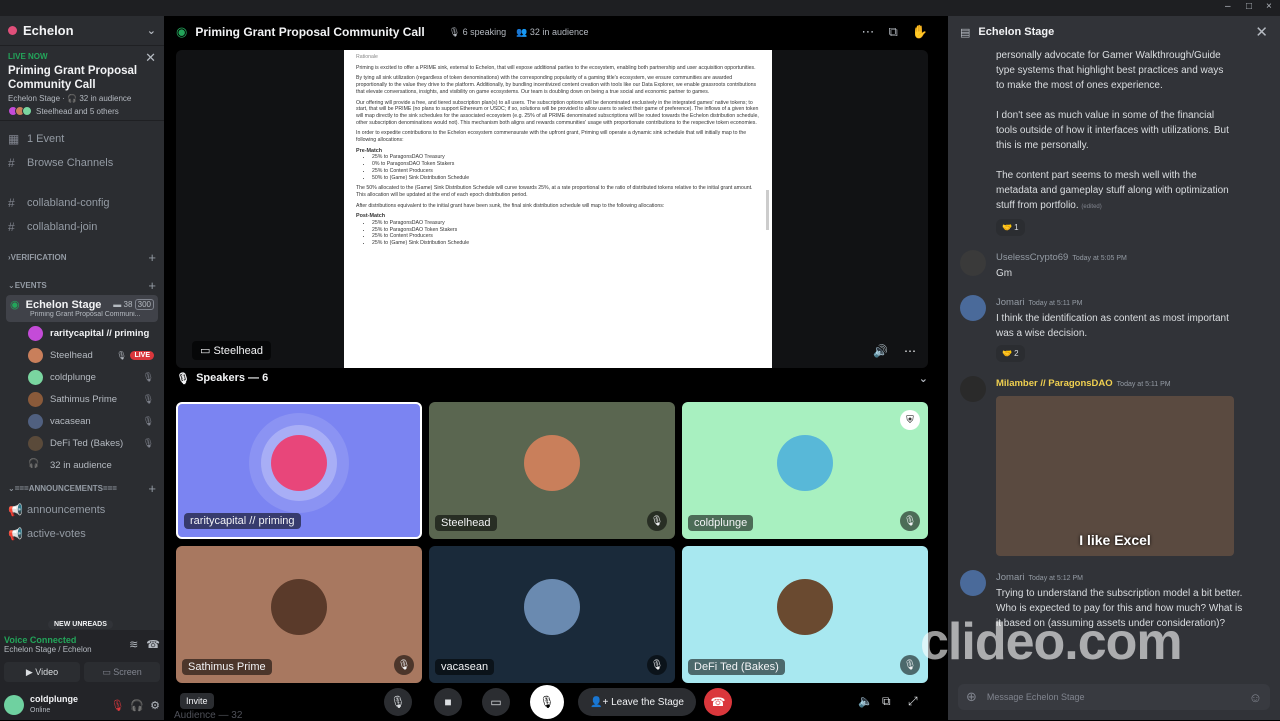 The image size is (1280, 721). I want to click on channel-collabland-config: # collabland-config, so click(82, 203).